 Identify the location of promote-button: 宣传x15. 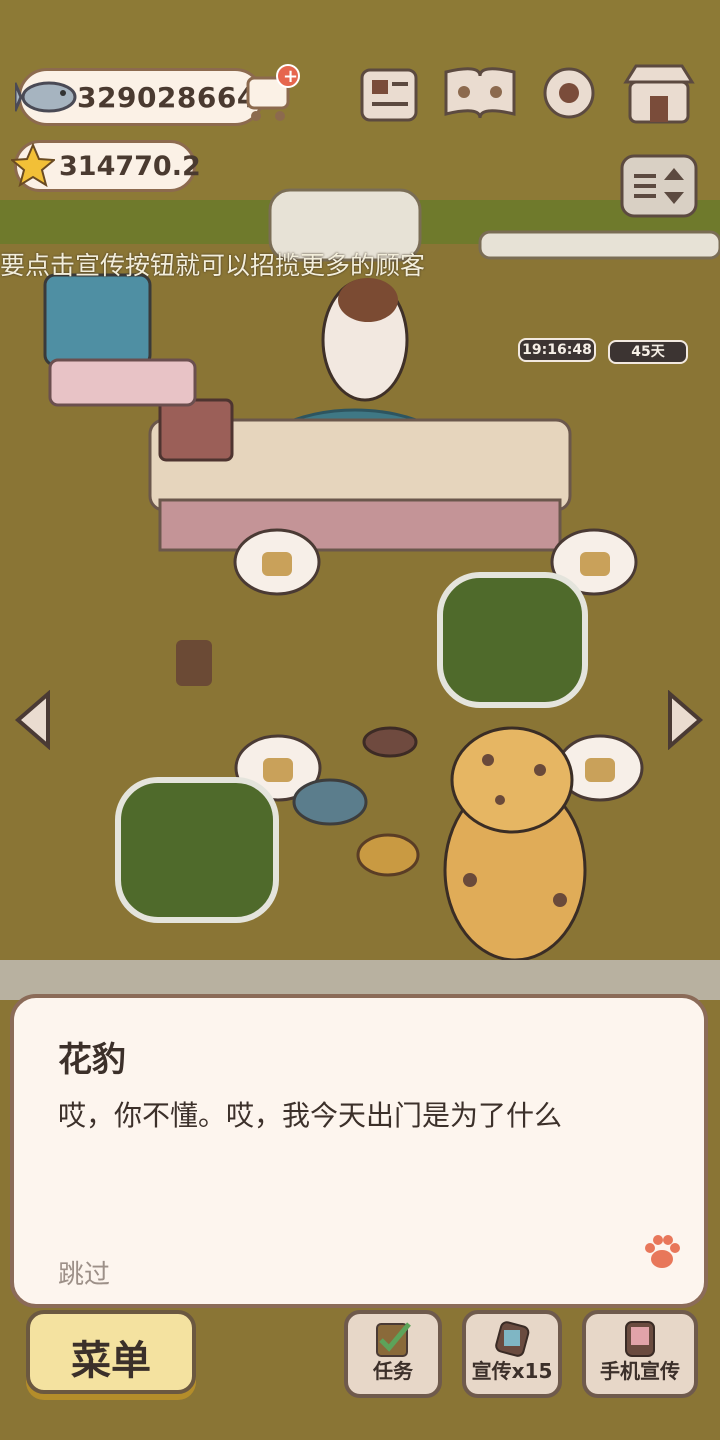
(512, 1354).